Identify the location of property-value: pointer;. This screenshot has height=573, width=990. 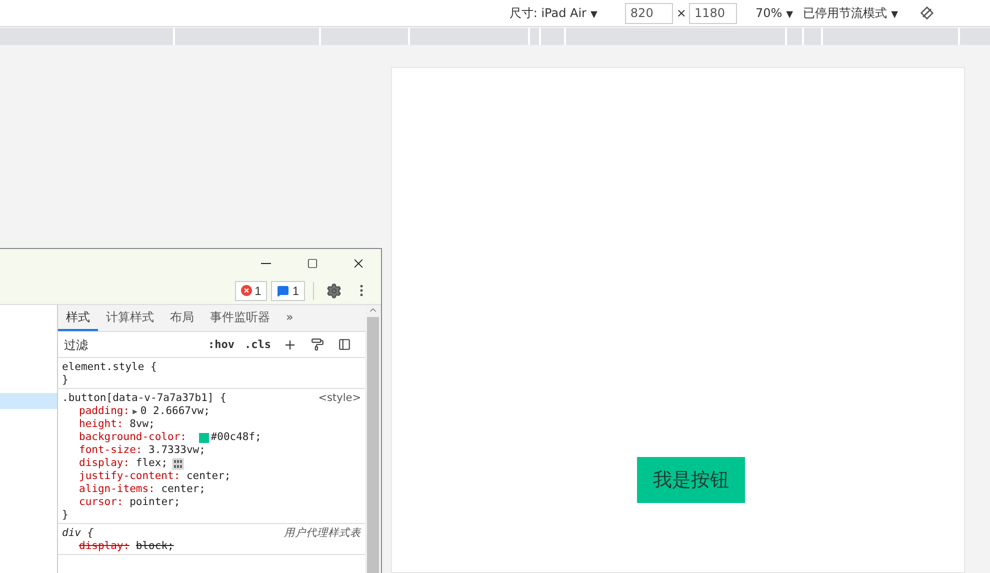
(155, 502).